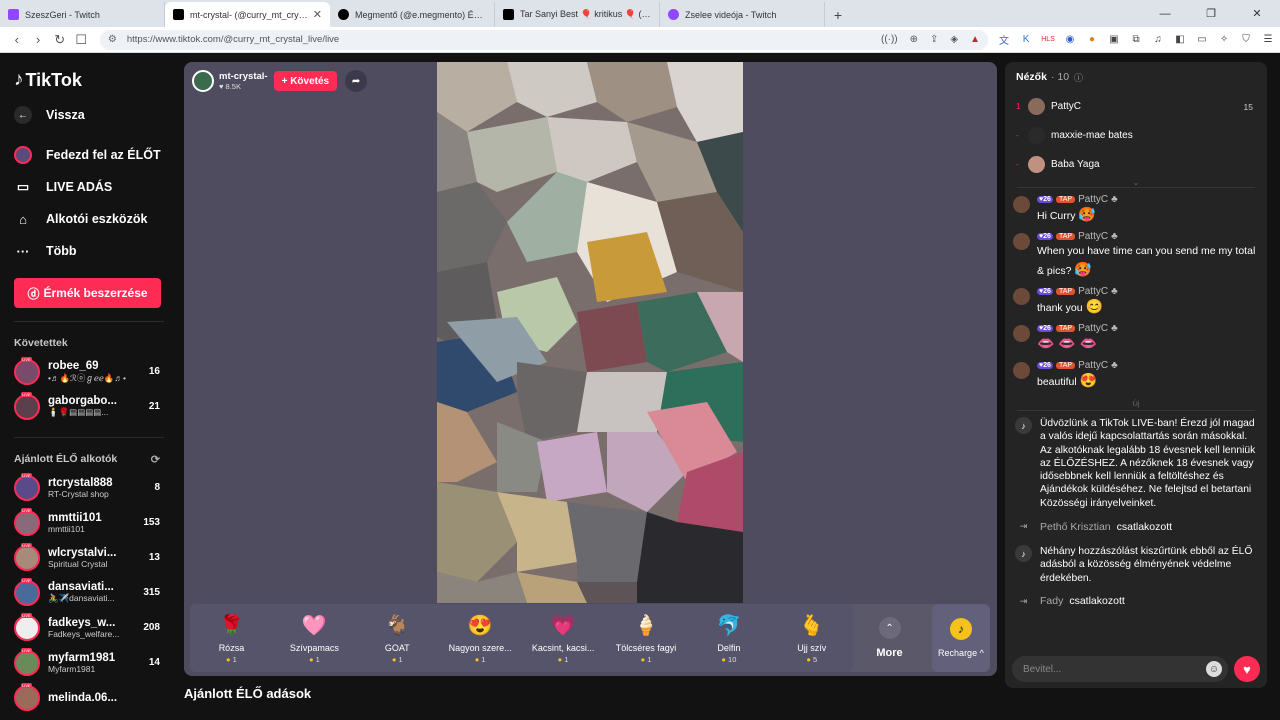 The image size is (1280, 720). Describe the element at coordinates (1224, 40) in the screenshot. I see `ai-icon: ✧` at that location.